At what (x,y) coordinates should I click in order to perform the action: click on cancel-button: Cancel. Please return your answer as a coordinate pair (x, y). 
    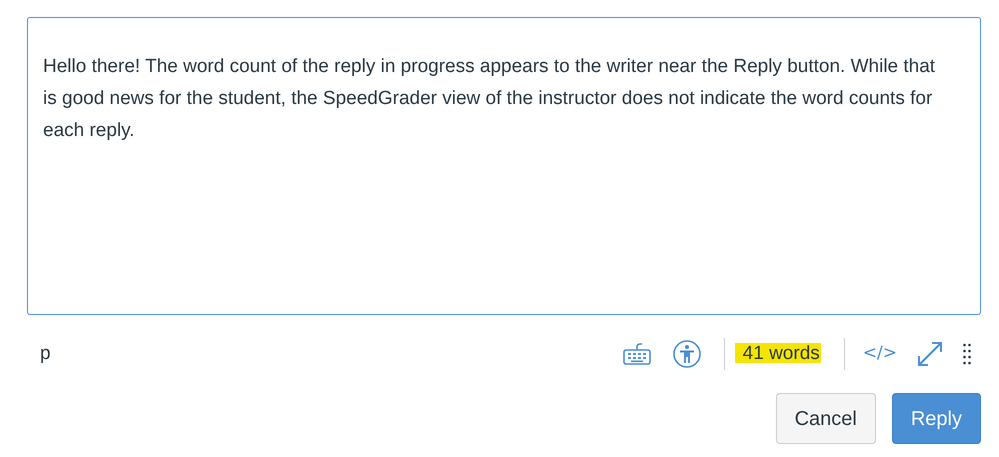
    Looking at the image, I should click on (826, 418).